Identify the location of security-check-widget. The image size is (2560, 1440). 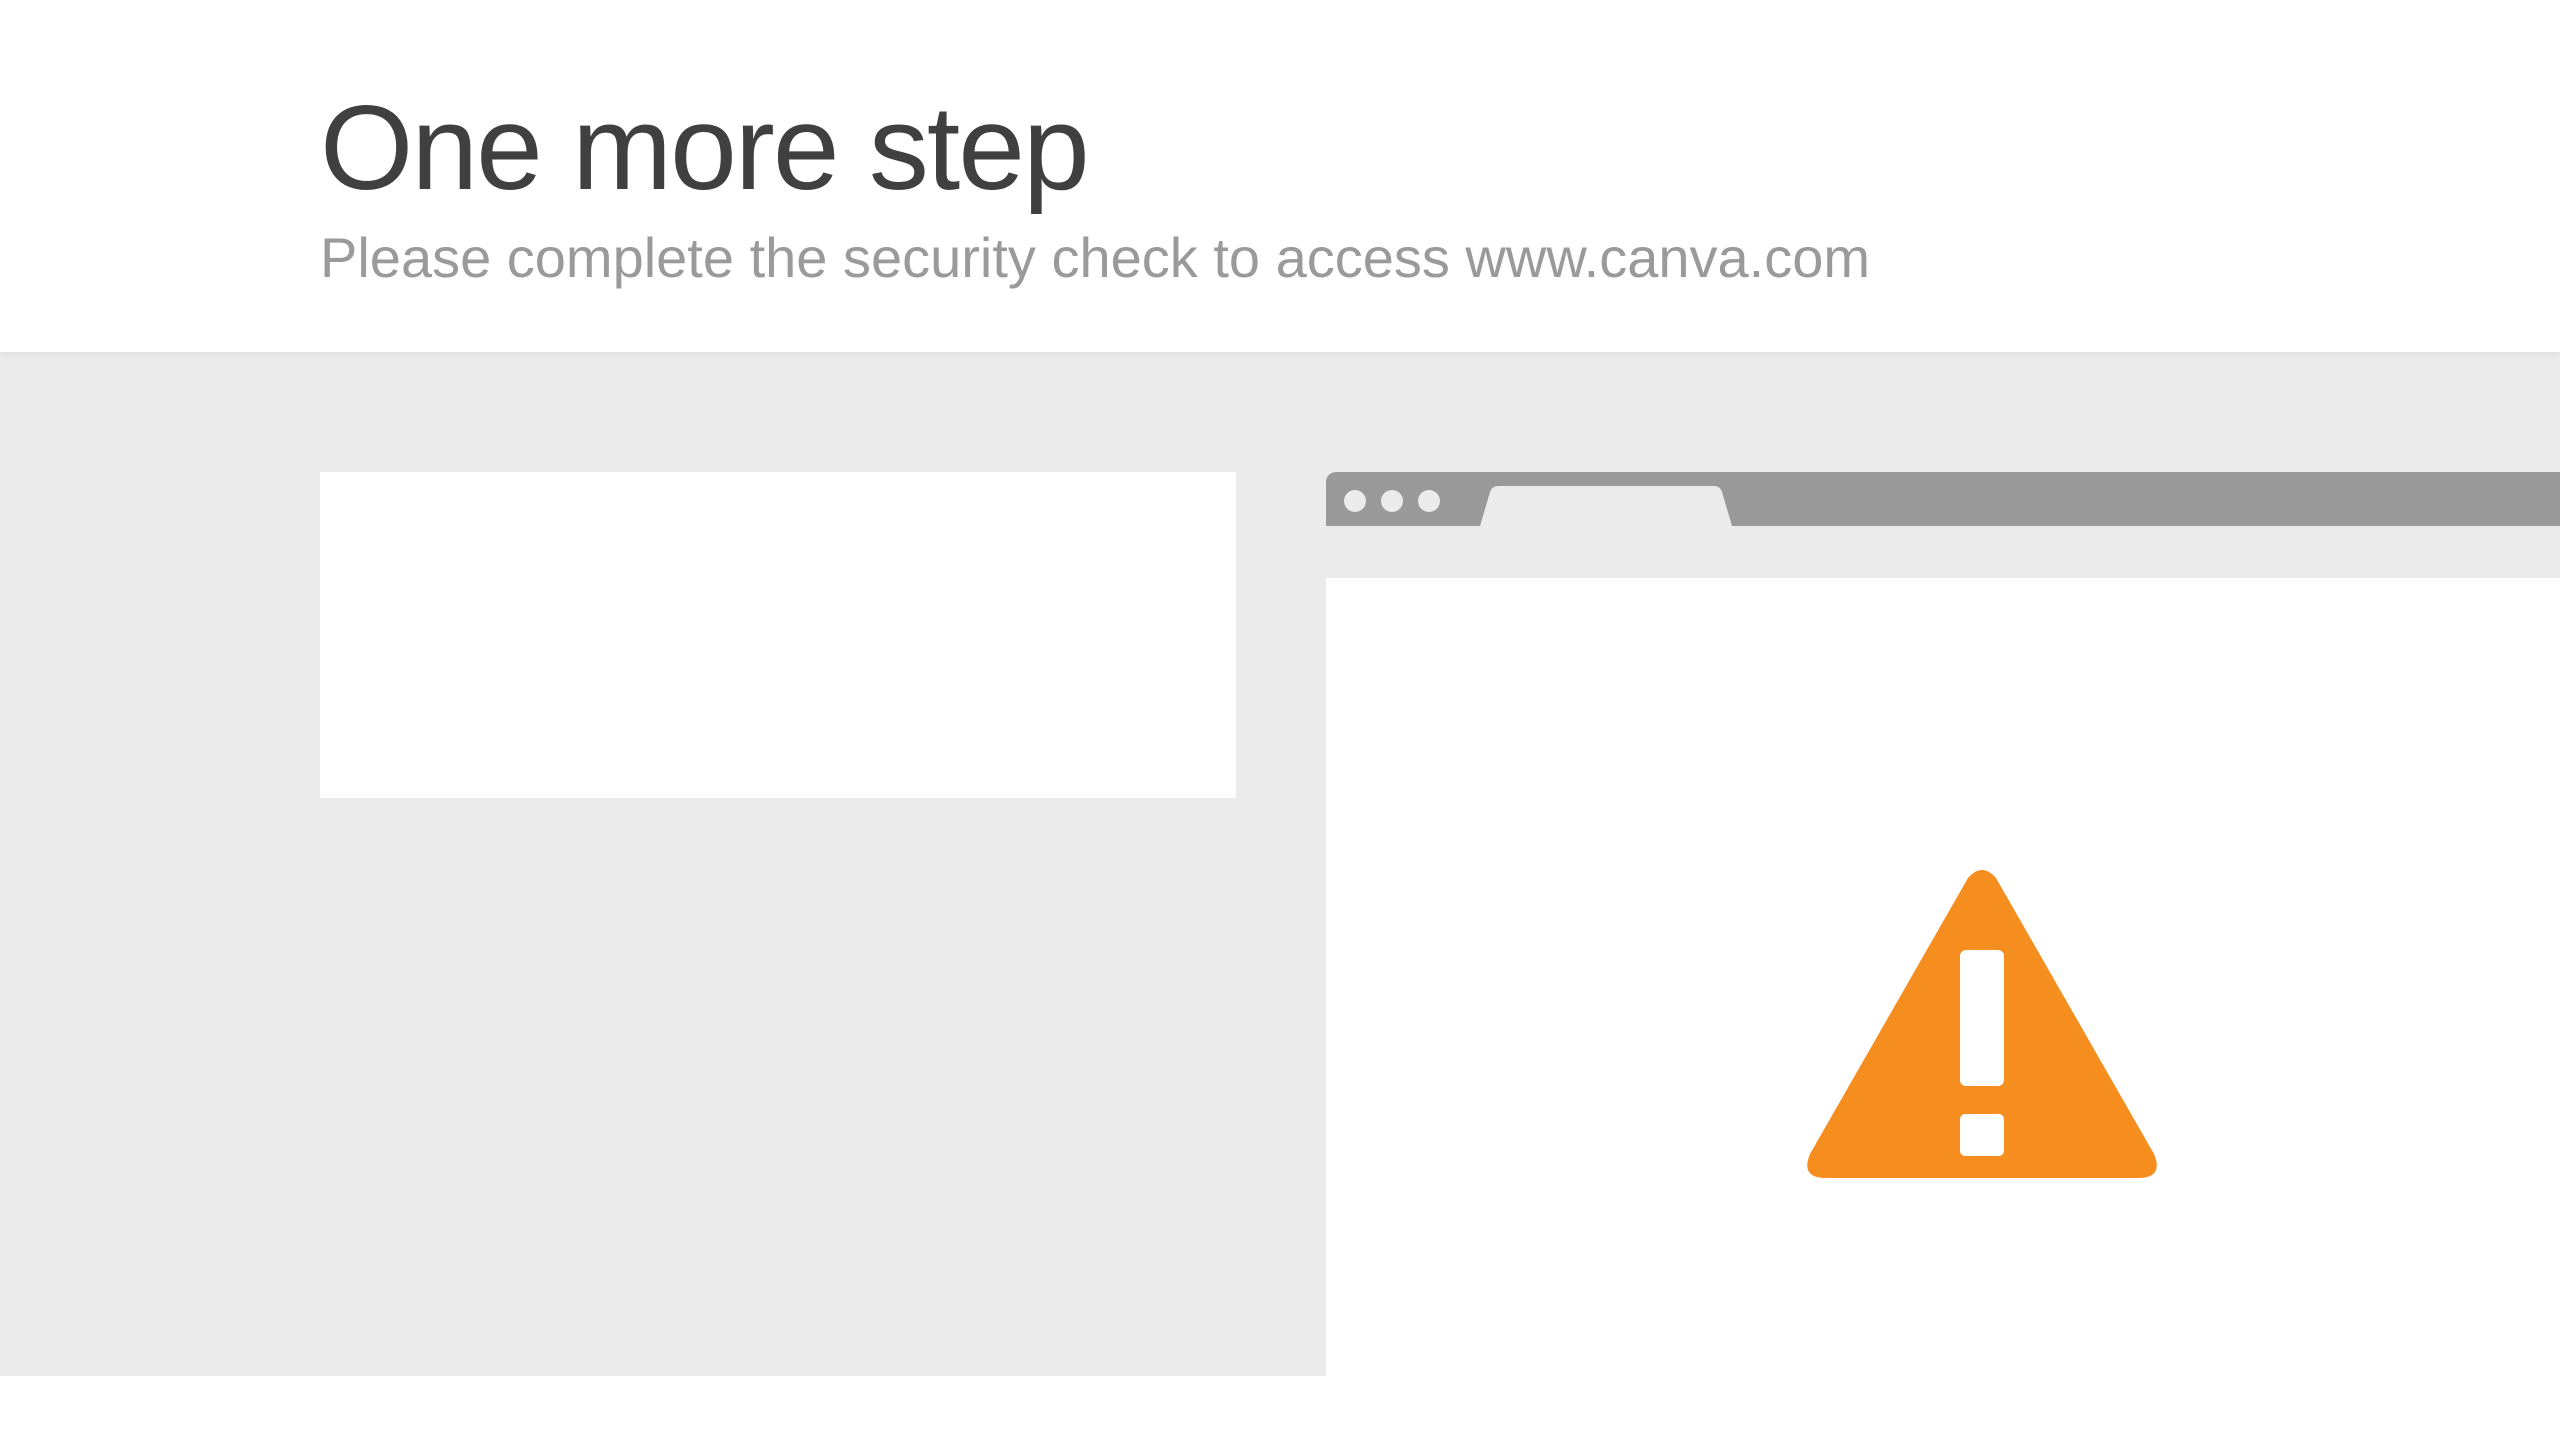
(778, 635).